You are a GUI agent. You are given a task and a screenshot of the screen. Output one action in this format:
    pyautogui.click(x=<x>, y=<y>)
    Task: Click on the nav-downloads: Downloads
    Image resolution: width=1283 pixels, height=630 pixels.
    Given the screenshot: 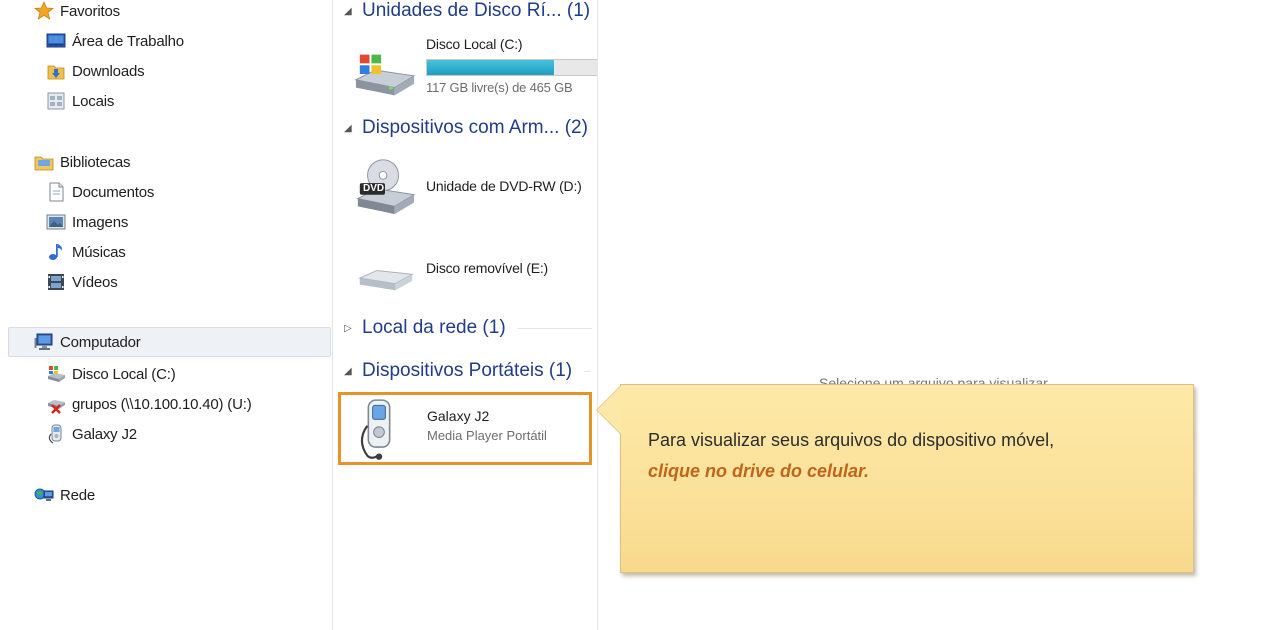 What is the action you would take?
    pyautogui.click(x=95, y=71)
    